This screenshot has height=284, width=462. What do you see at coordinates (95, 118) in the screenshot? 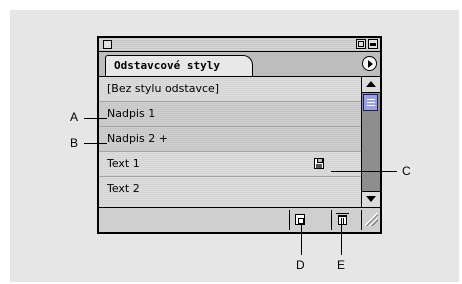
I see `callout-a-line` at bounding box center [95, 118].